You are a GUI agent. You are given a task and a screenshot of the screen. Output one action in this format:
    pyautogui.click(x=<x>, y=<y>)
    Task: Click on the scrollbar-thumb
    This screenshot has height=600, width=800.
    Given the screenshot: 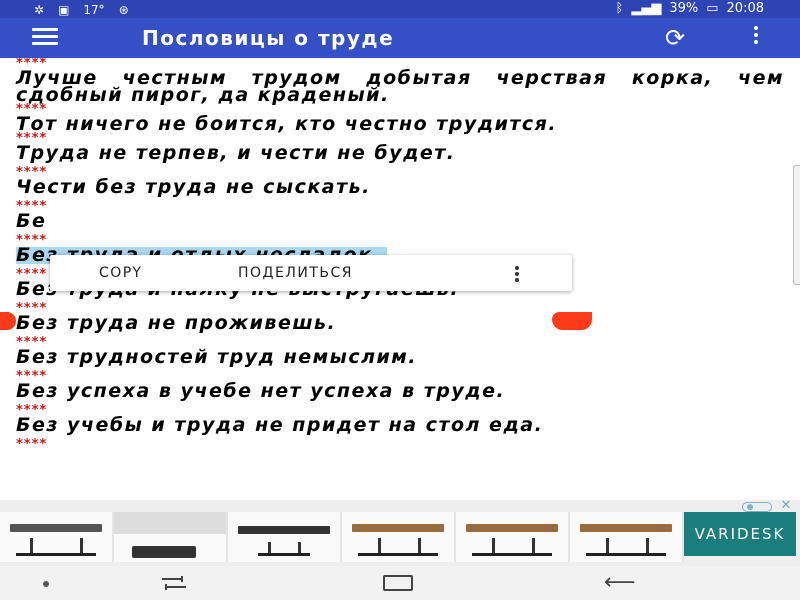 What is the action you would take?
    pyautogui.click(x=796, y=225)
    